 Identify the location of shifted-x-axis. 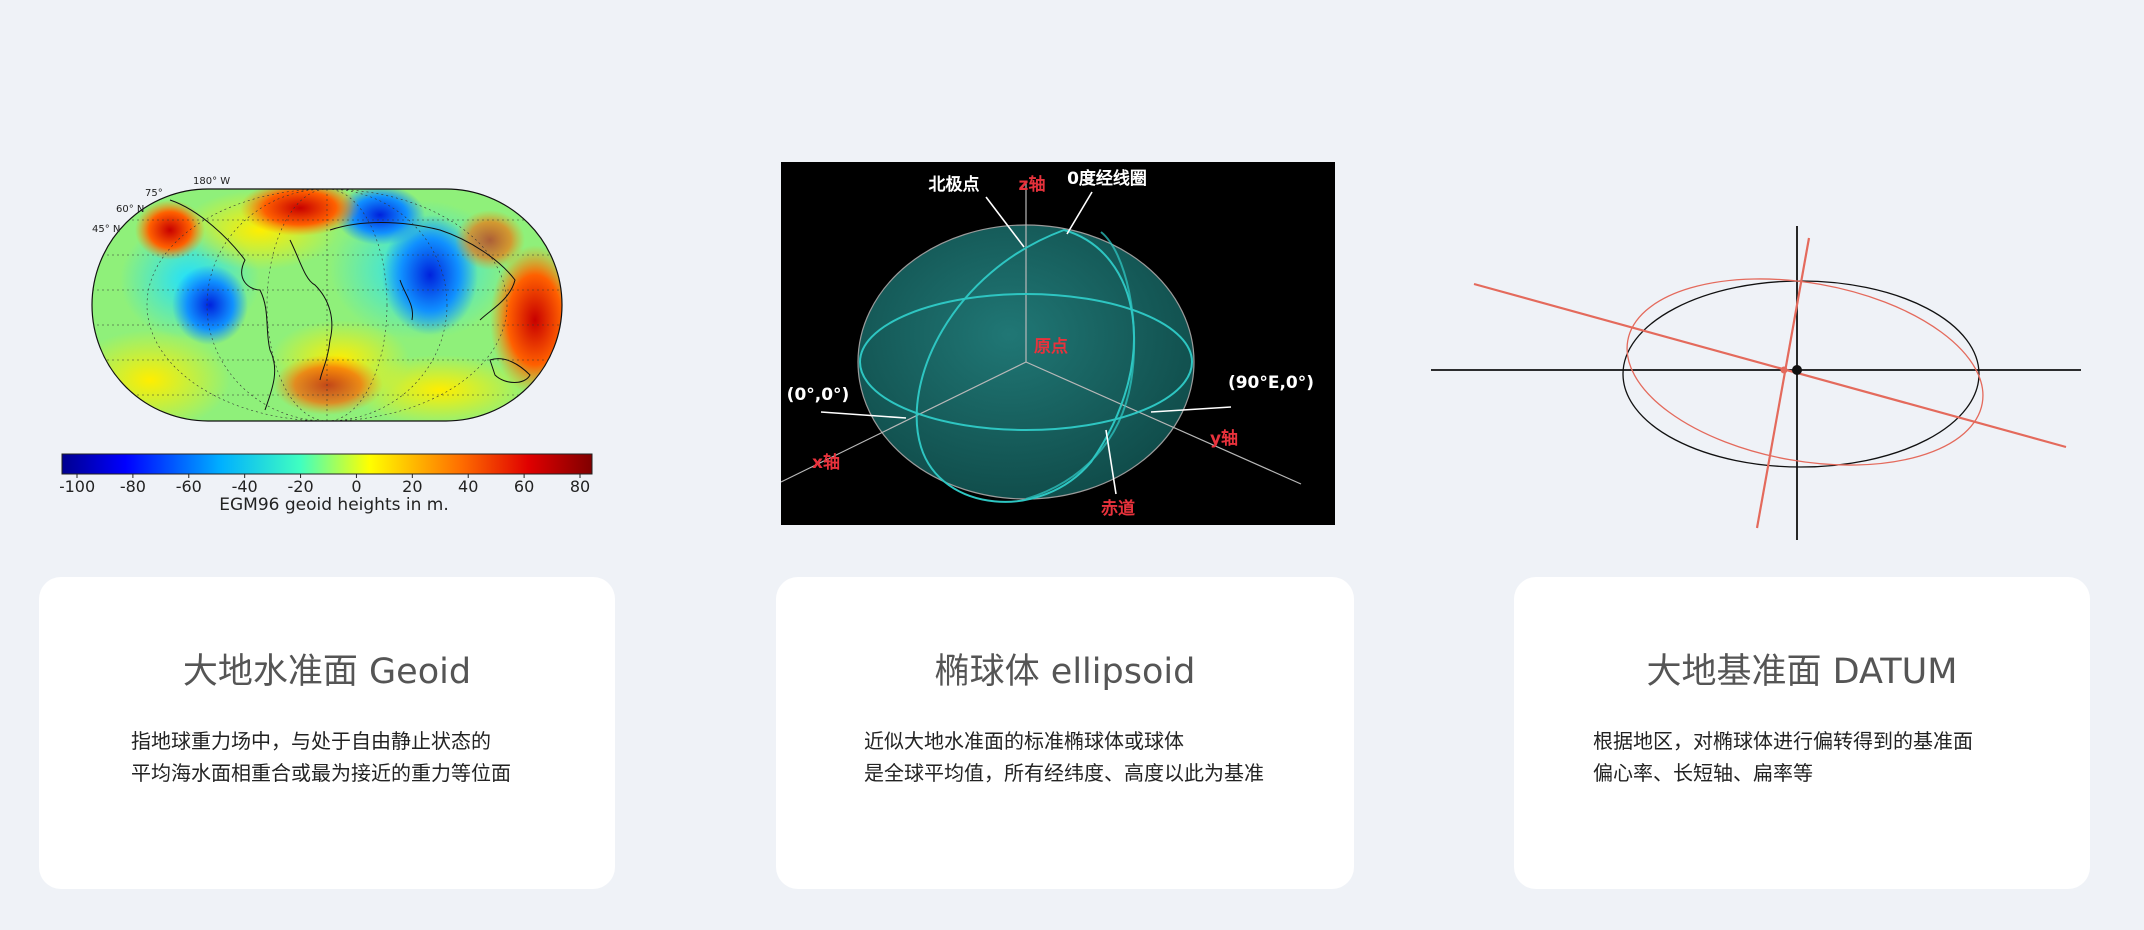
(1770, 365).